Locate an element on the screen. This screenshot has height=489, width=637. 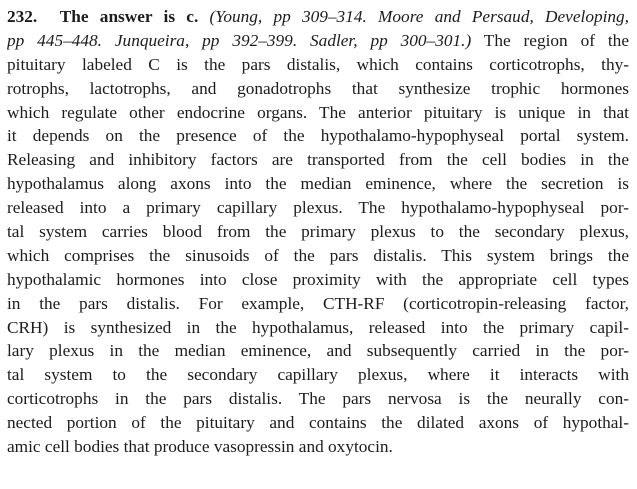
line-text: The region of the is located at coordinates (550, 40).